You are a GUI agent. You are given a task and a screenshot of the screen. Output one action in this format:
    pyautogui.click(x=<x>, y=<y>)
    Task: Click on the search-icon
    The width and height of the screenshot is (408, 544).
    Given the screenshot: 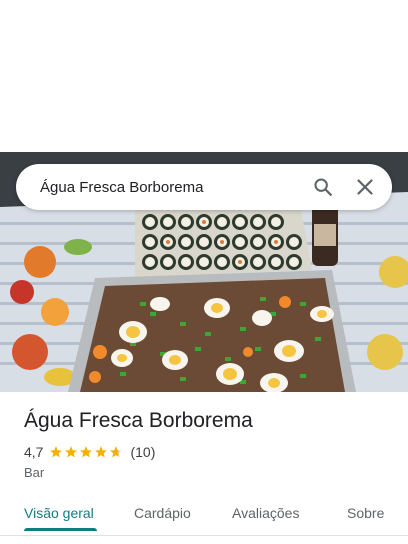 What is the action you would take?
    pyautogui.click(x=323, y=187)
    